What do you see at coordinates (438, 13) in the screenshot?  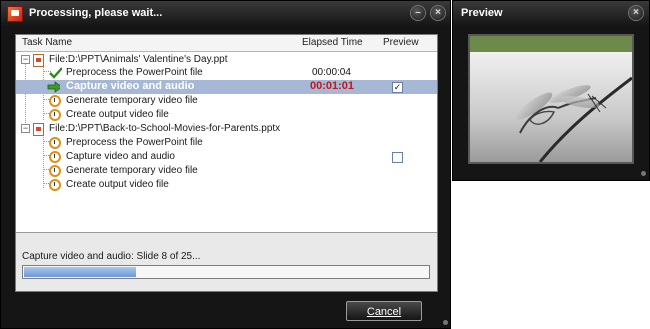 I see `close-button: ×` at bounding box center [438, 13].